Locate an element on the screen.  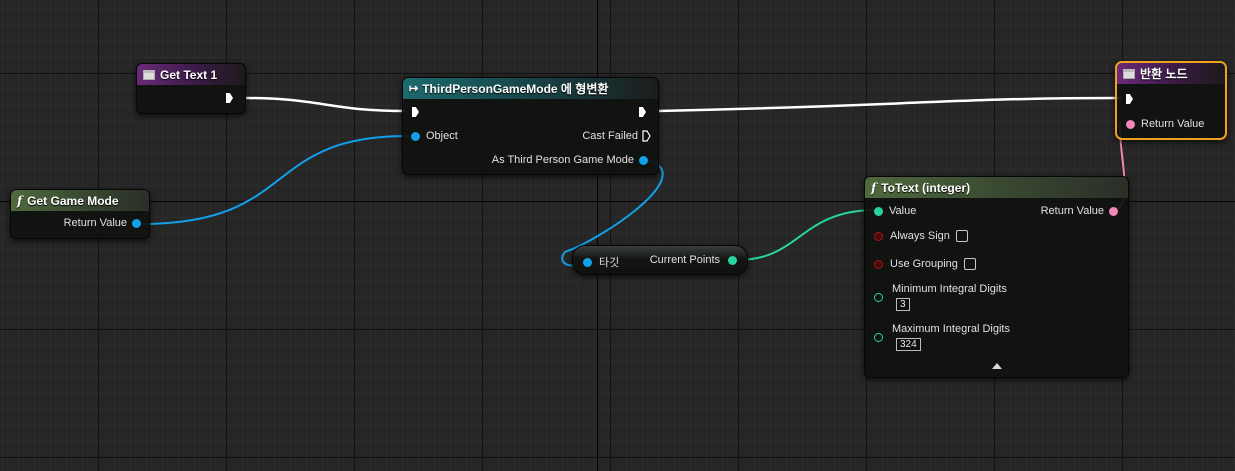
collapse-advanced-icon is located at coordinates (997, 366).